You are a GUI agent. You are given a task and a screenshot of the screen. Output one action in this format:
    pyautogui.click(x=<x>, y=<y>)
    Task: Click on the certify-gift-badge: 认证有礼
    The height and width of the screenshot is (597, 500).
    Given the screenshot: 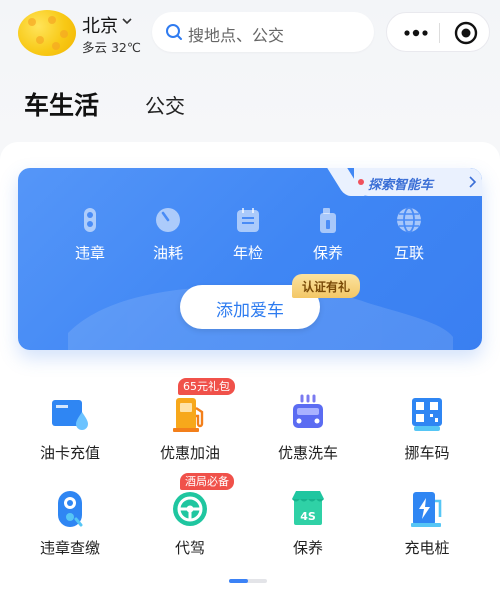 What is the action you would take?
    pyautogui.click(x=326, y=286)
    